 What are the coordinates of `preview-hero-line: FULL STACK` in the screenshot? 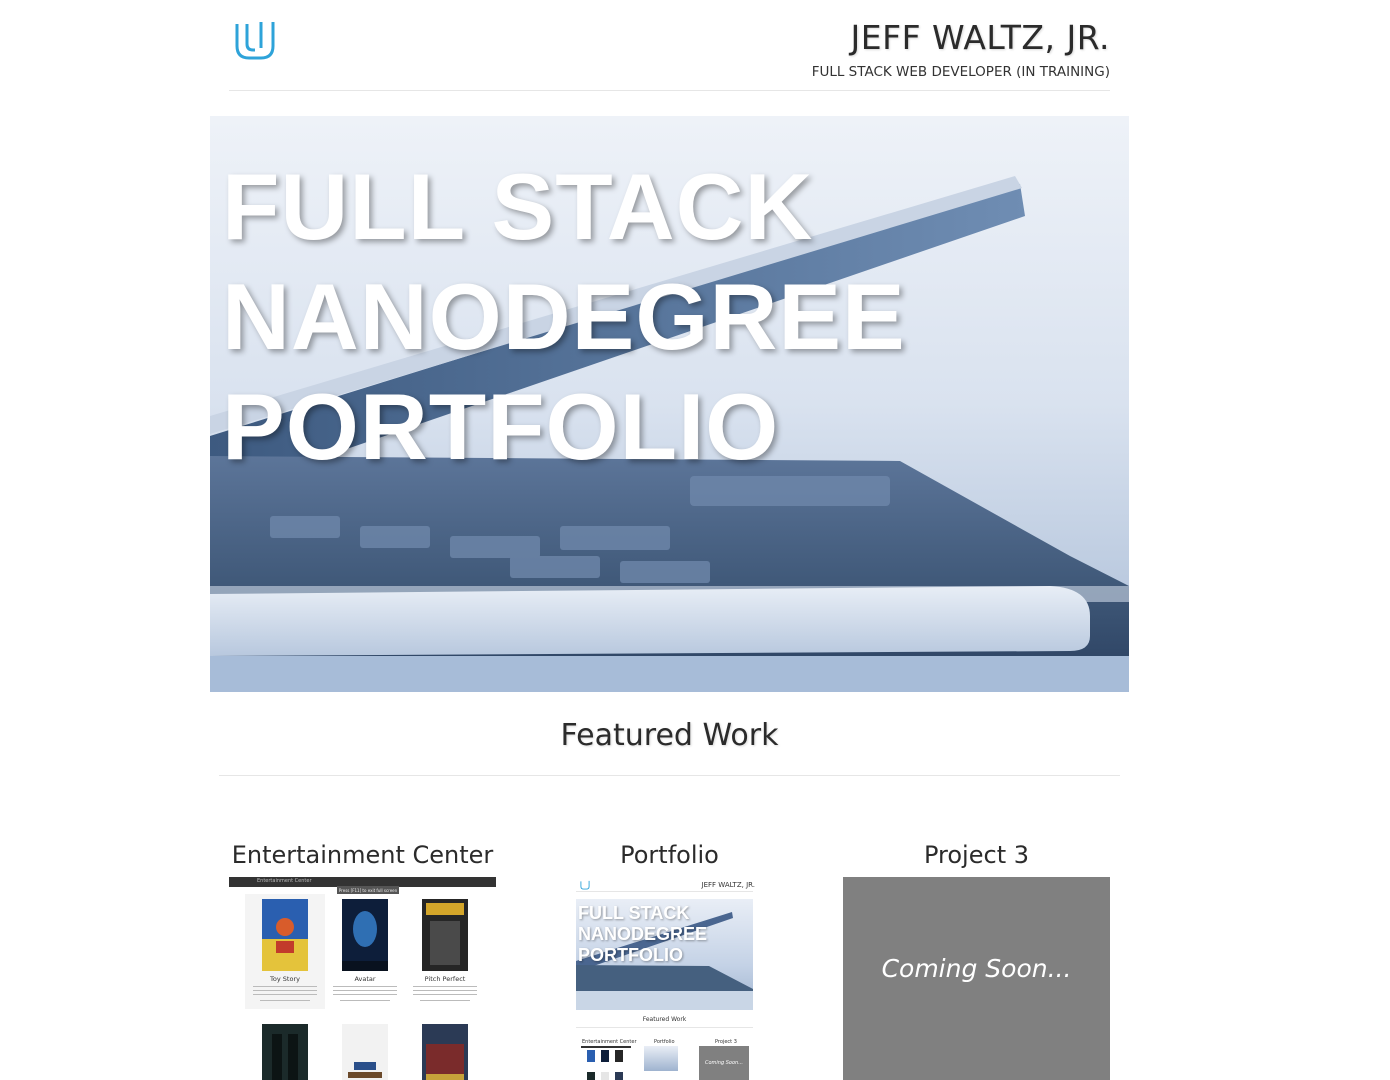 It's located at (634, 913).